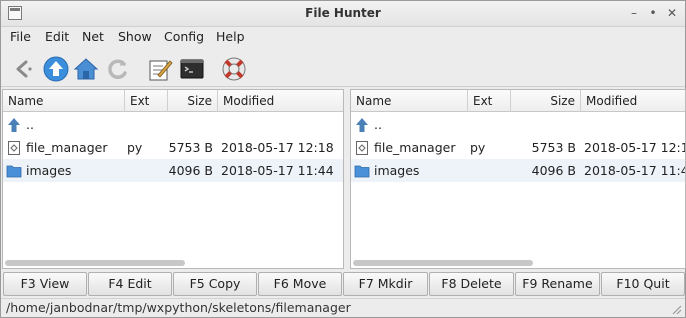 The height and width of the screenshot is (318, 686). Describe the element at coordinates (676, 309) in the screenshot. I see `resize-grip-icon` at that location.